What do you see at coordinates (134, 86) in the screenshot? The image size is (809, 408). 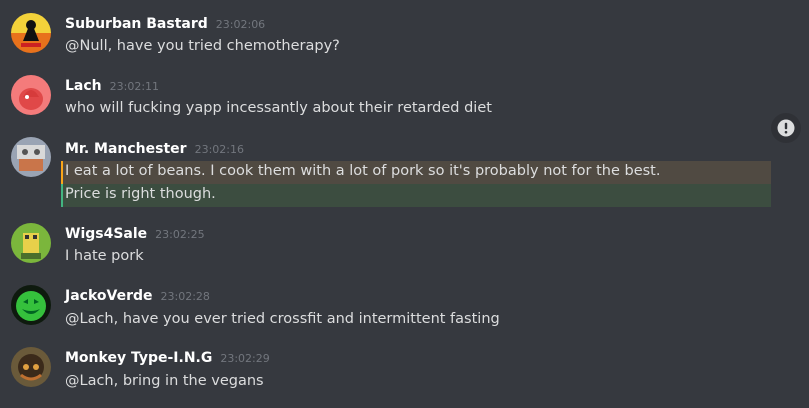 I see `timestamp: 23:02:11` at bounding box center [134, 86].